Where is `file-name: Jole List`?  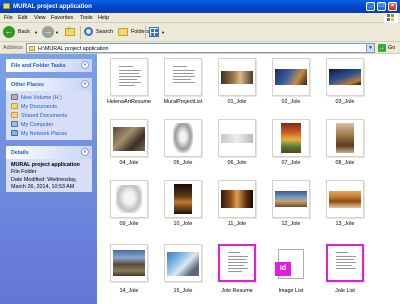
file-name: Jole List is located at coordinates (345, 291).